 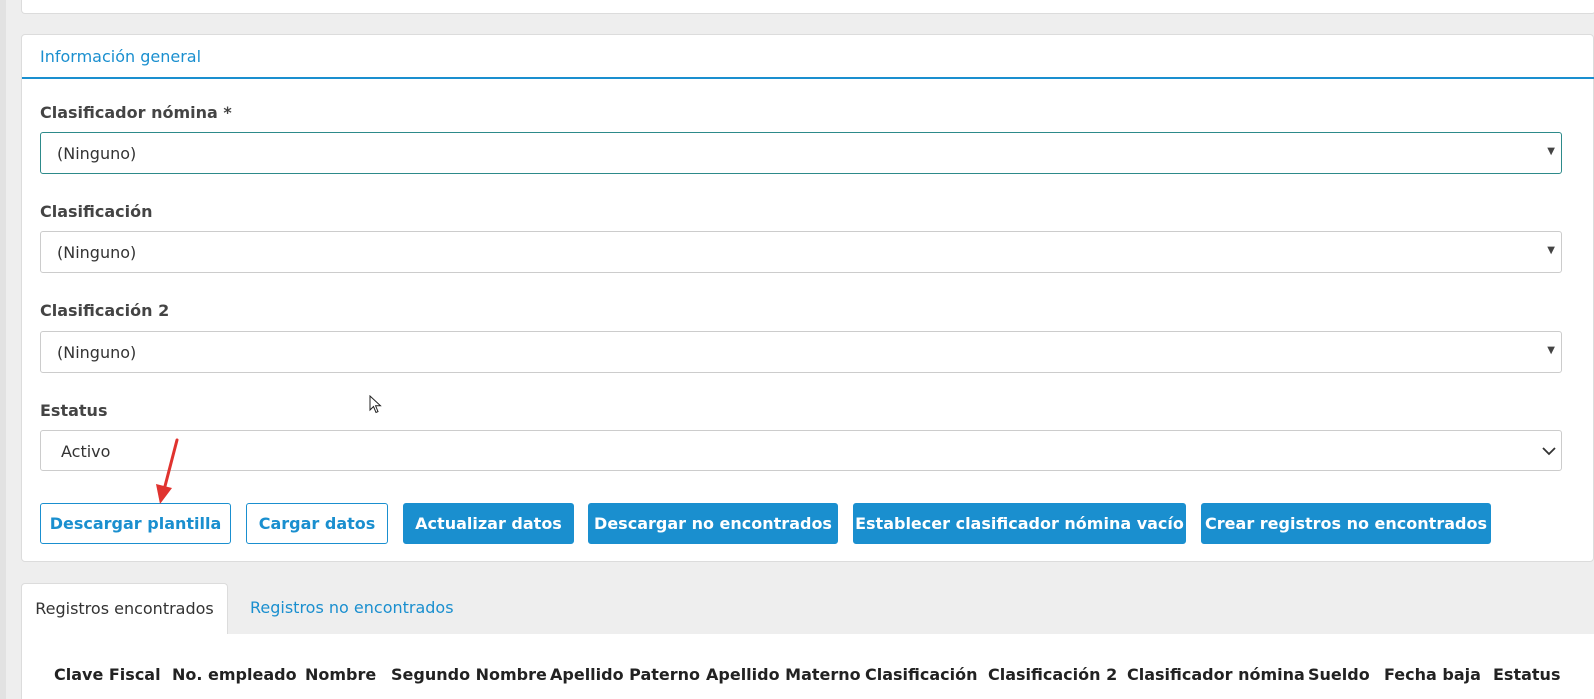 I want to click on red-arrow-icon, so click(x=167, y=471).